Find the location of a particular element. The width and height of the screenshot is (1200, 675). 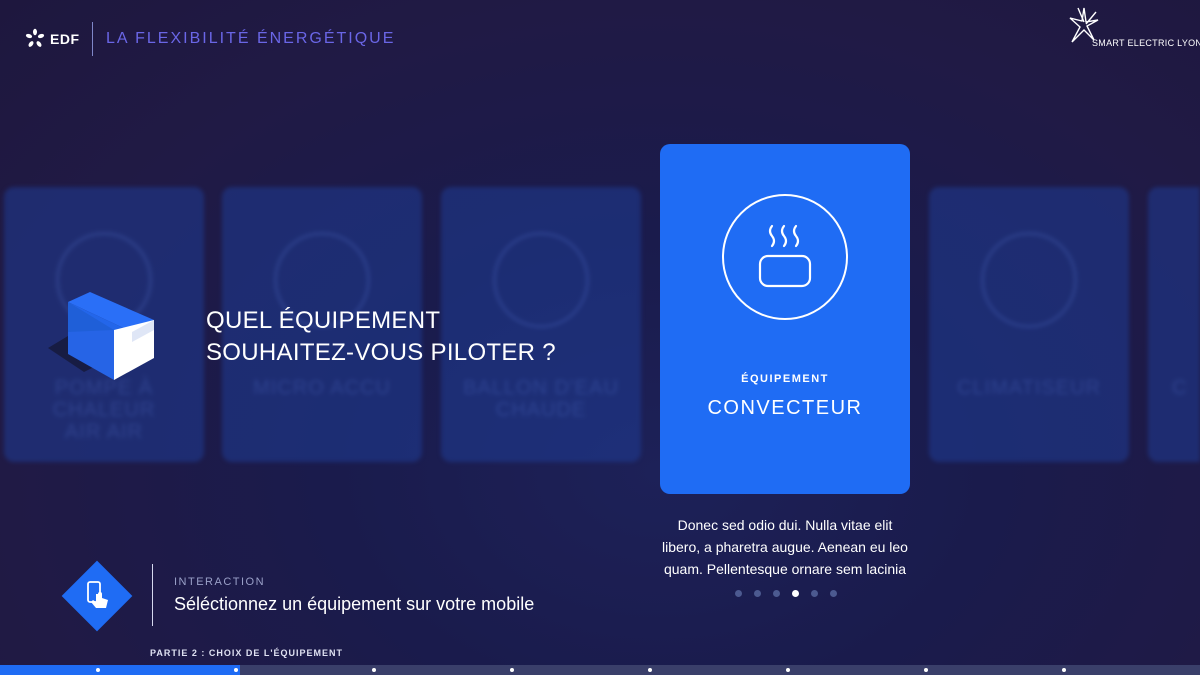

equipment-icon-circle is located at coordinates (785, 257).